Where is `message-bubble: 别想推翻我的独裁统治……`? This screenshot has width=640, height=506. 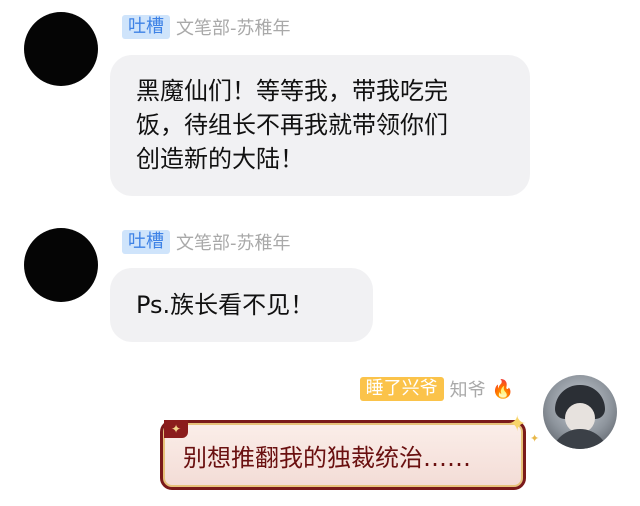 message-bubble: 别想推翻我的独裁统治…… is located at coordinates (343, 455).